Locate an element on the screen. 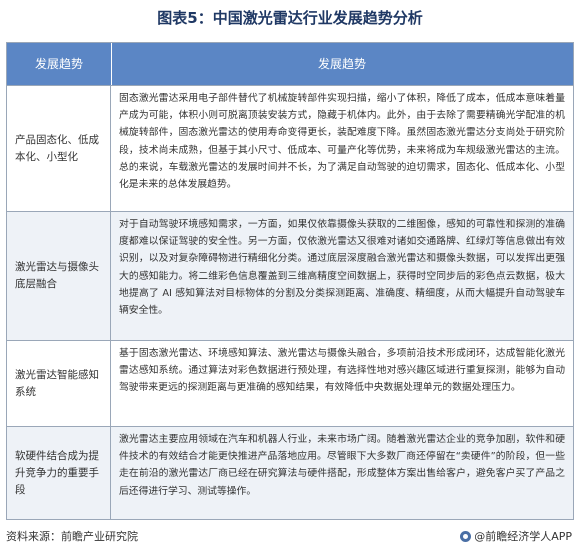  qianzhan-logo-icon is located at coordinates (466, 536).